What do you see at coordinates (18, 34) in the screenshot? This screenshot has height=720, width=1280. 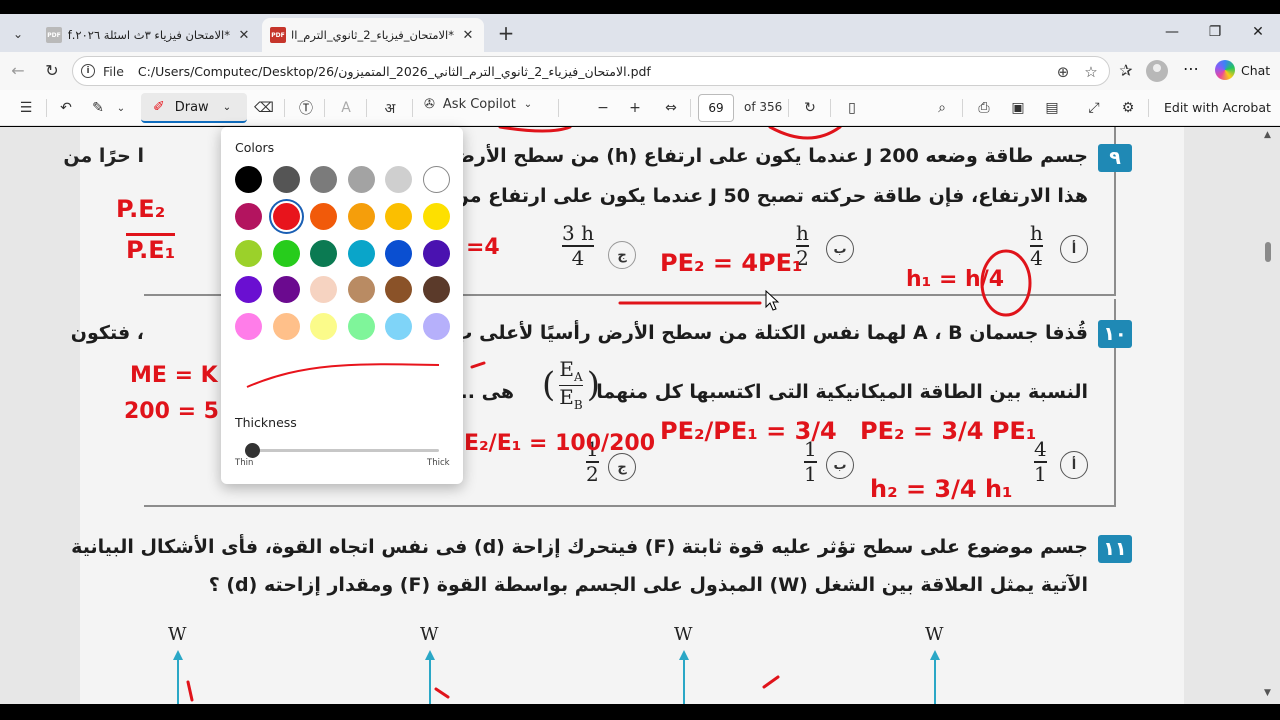 I see `tab-actions-menu: ⌄` at bounding box center [18, 34].